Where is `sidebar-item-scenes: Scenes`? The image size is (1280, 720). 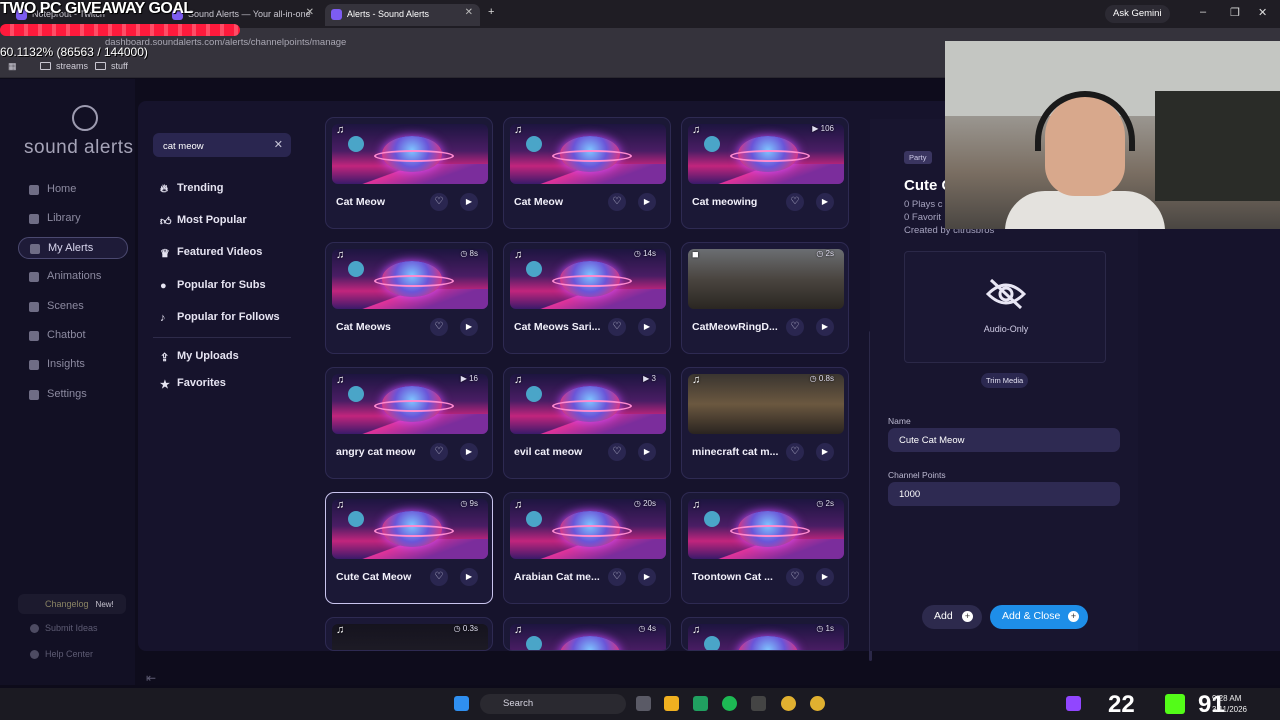 sidebar-item-scenes: Scenes is located at coordinates (73, 307).